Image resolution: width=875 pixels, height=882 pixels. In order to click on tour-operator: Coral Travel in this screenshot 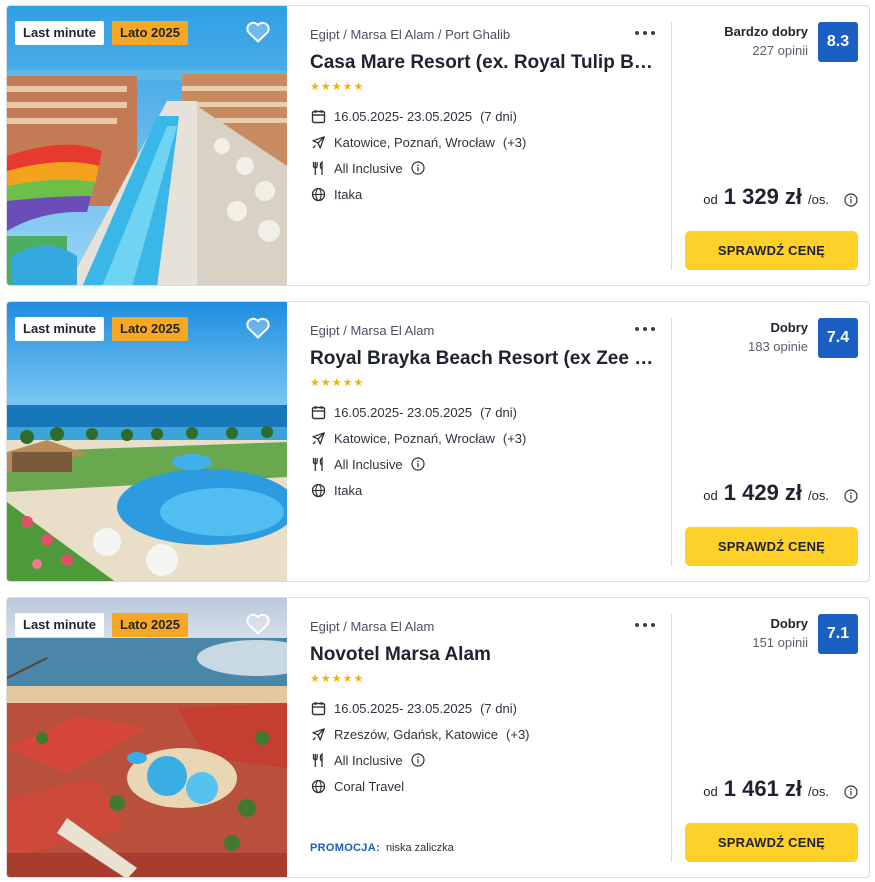, I will do `click(369, 786)`.